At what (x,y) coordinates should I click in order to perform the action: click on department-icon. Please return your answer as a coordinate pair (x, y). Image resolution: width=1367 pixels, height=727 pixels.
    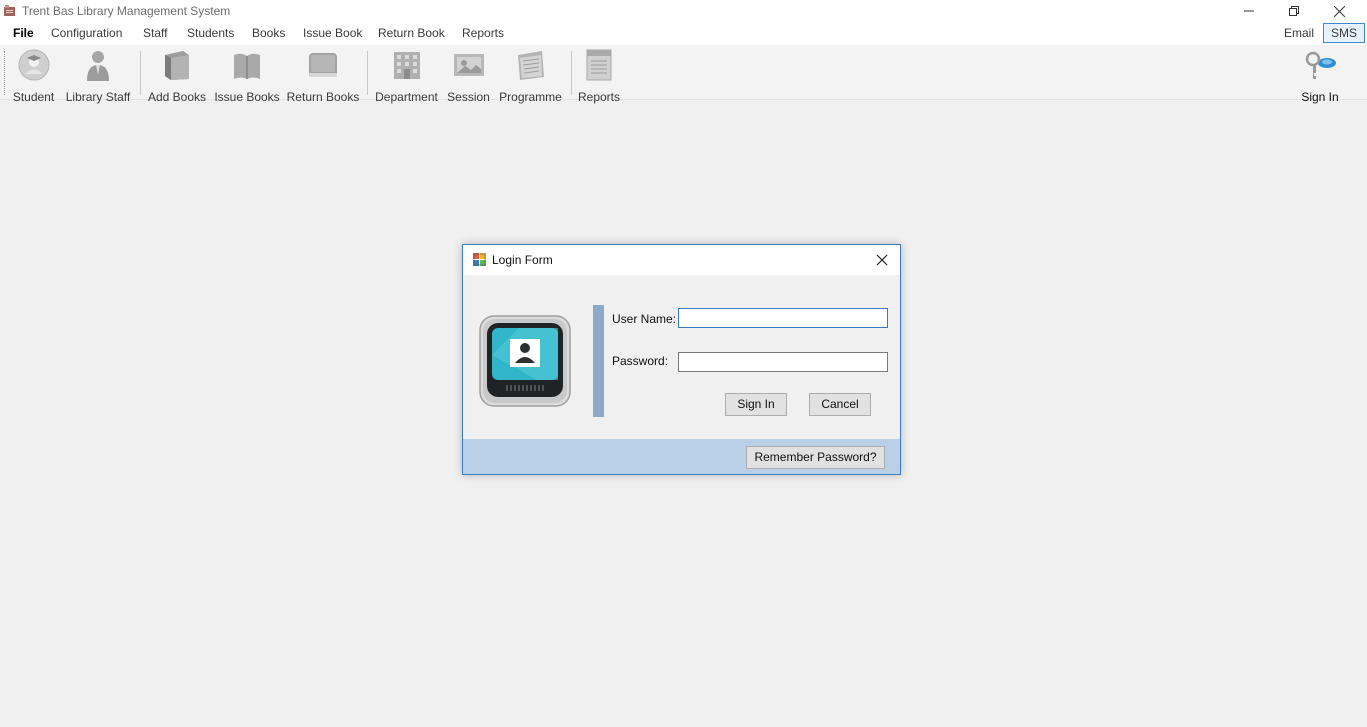
    Looking at the image, I should click on (406, 65).